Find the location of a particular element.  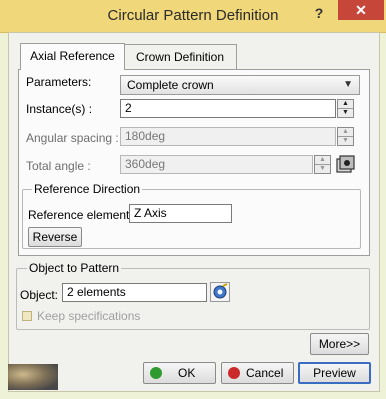

tab-axial-reference: Axial Reference is located at coordinates (72, 56).